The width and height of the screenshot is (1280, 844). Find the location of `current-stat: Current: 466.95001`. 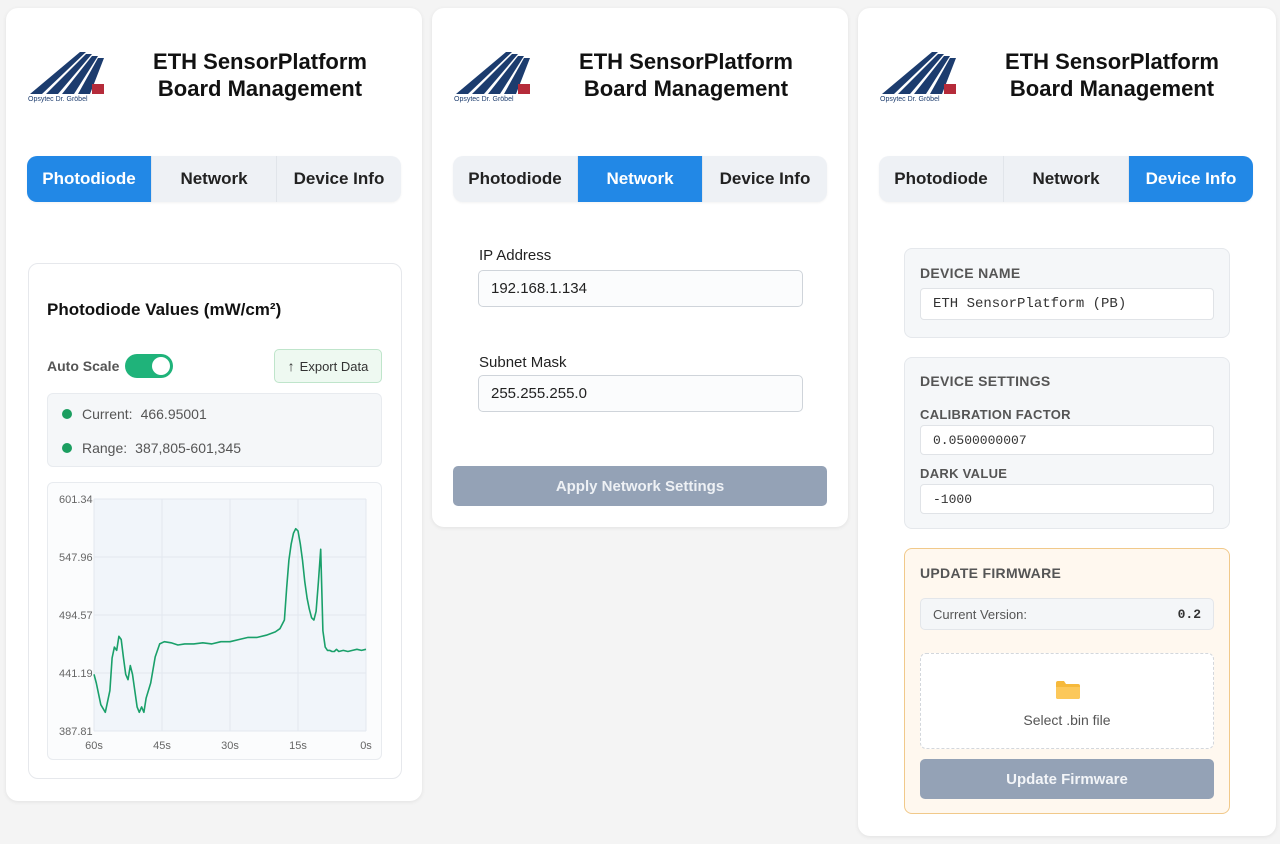

current-stat: Current: 466.95001 is located at coordinates (134, 414).